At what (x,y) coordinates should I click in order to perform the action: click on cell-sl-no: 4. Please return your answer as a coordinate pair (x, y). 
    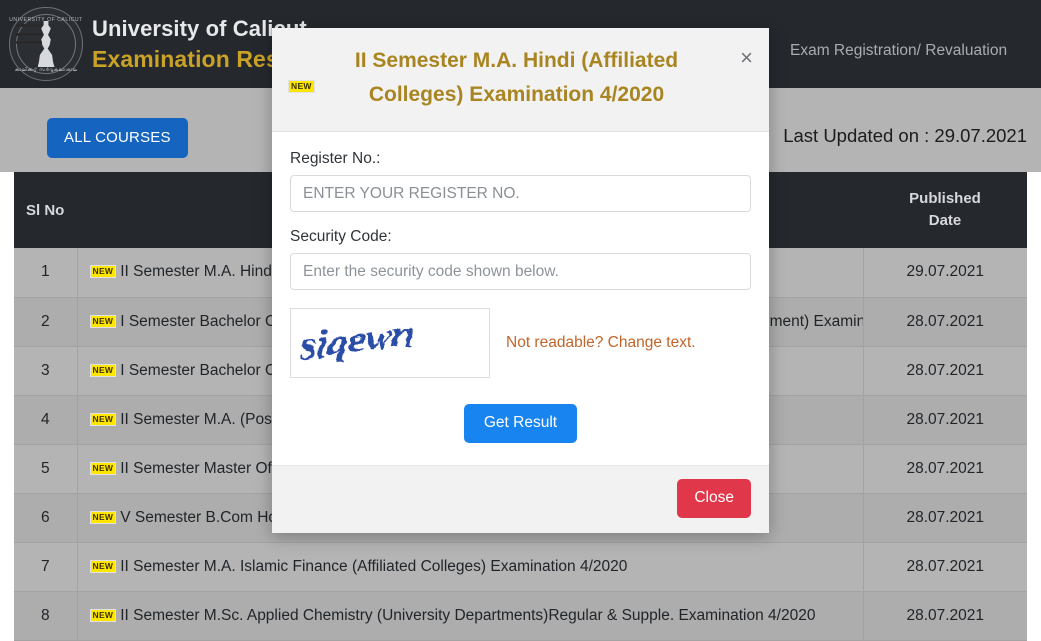
    Looking at the image, I should click on (46, 420).